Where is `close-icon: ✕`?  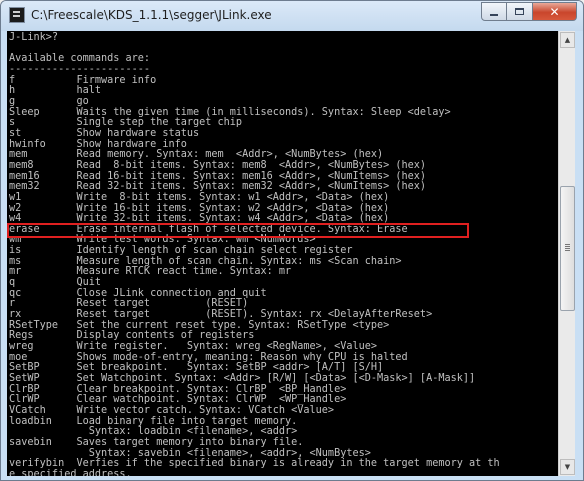
close-icon: ✕ is located at coordinates (554, 11).